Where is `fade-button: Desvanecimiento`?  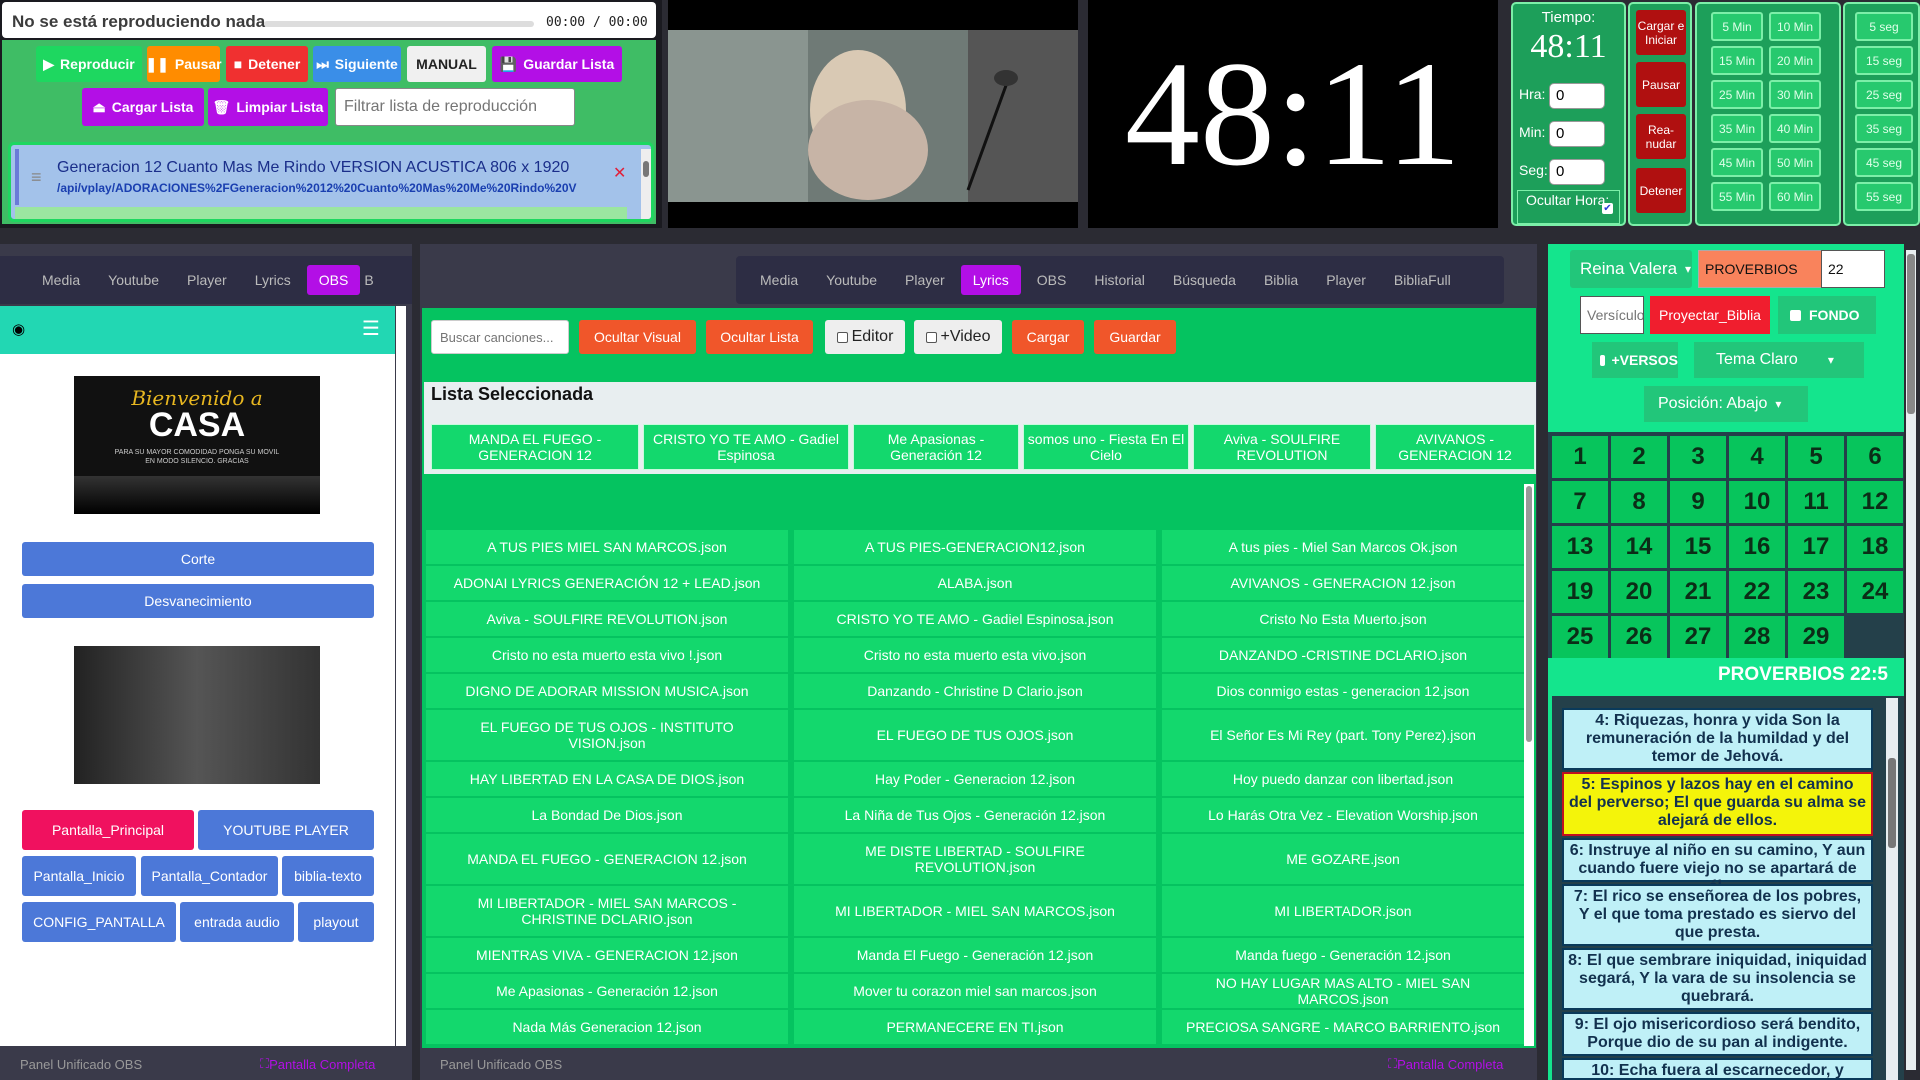 fade-button: Desvanecimiento is located at coordinates (198, 601).